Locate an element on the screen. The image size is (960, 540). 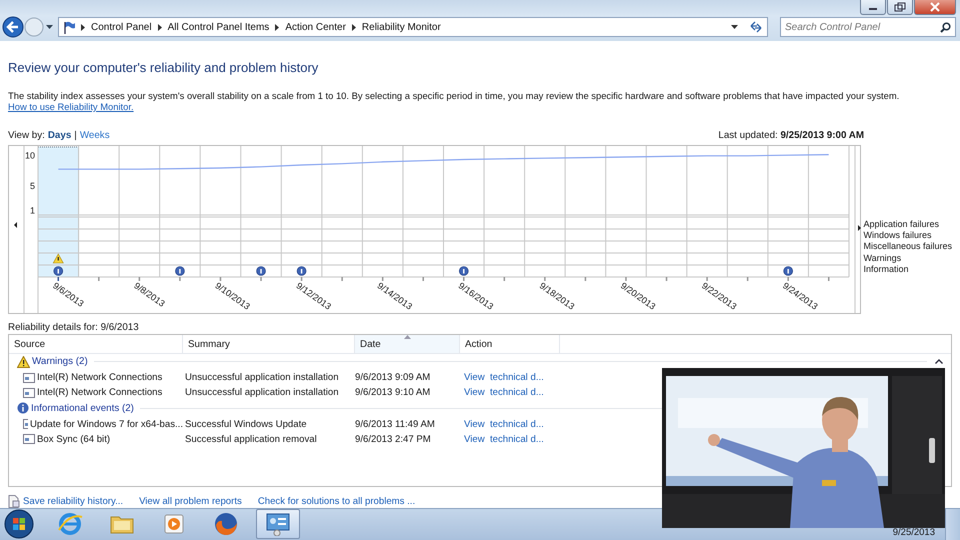
control-panel-icon is located at coordinates (278, 524).